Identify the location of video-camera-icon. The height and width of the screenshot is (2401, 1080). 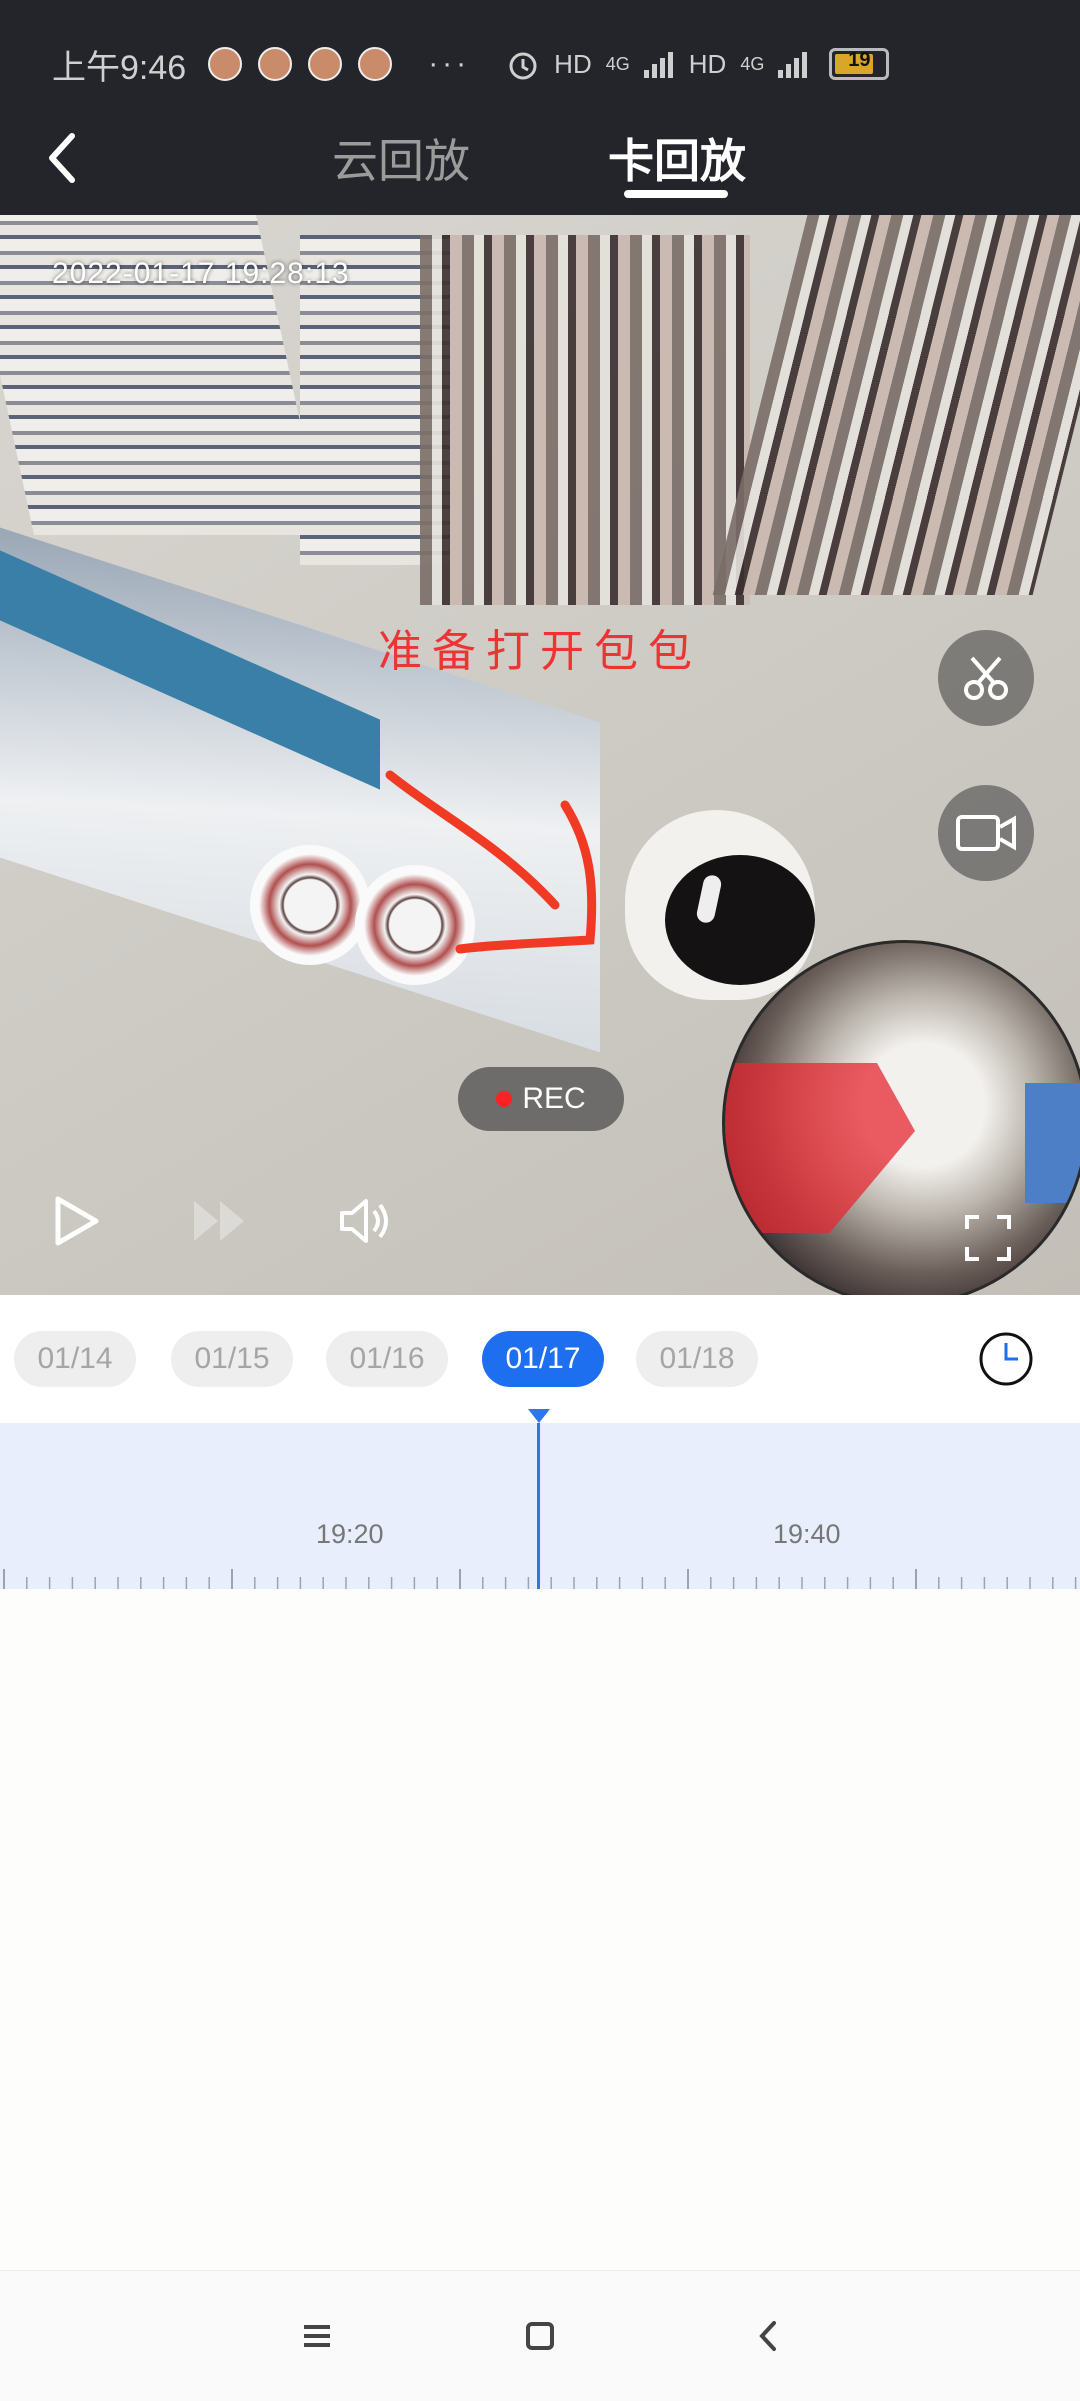
(986, 833).